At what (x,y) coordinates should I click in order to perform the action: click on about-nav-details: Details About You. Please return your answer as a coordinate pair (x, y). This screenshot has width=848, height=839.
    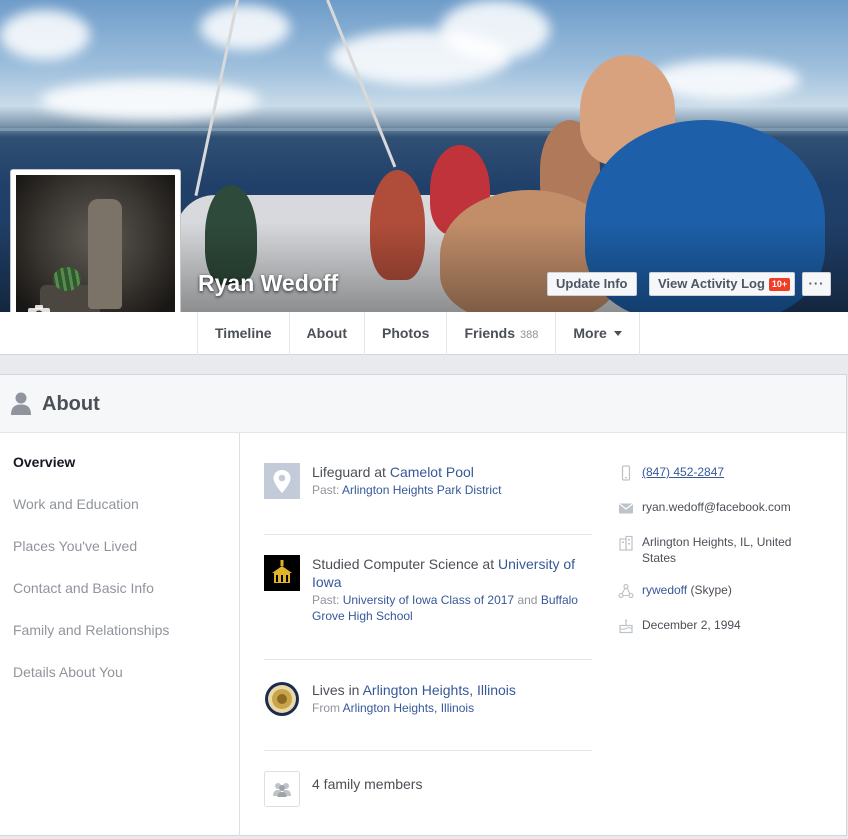
    Looking at the image, I should click on (68, 672).